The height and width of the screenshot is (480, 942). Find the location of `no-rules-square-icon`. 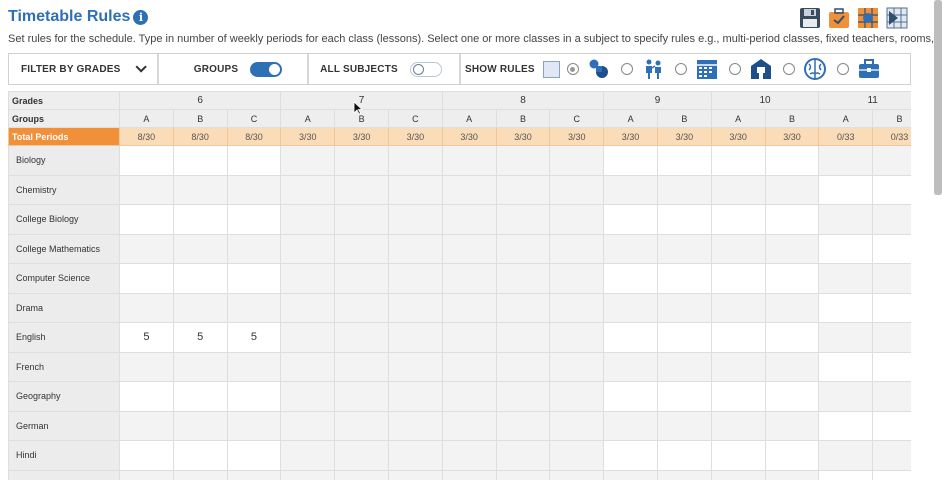

no-rules-square-icon is located at coordinates (551, 69).